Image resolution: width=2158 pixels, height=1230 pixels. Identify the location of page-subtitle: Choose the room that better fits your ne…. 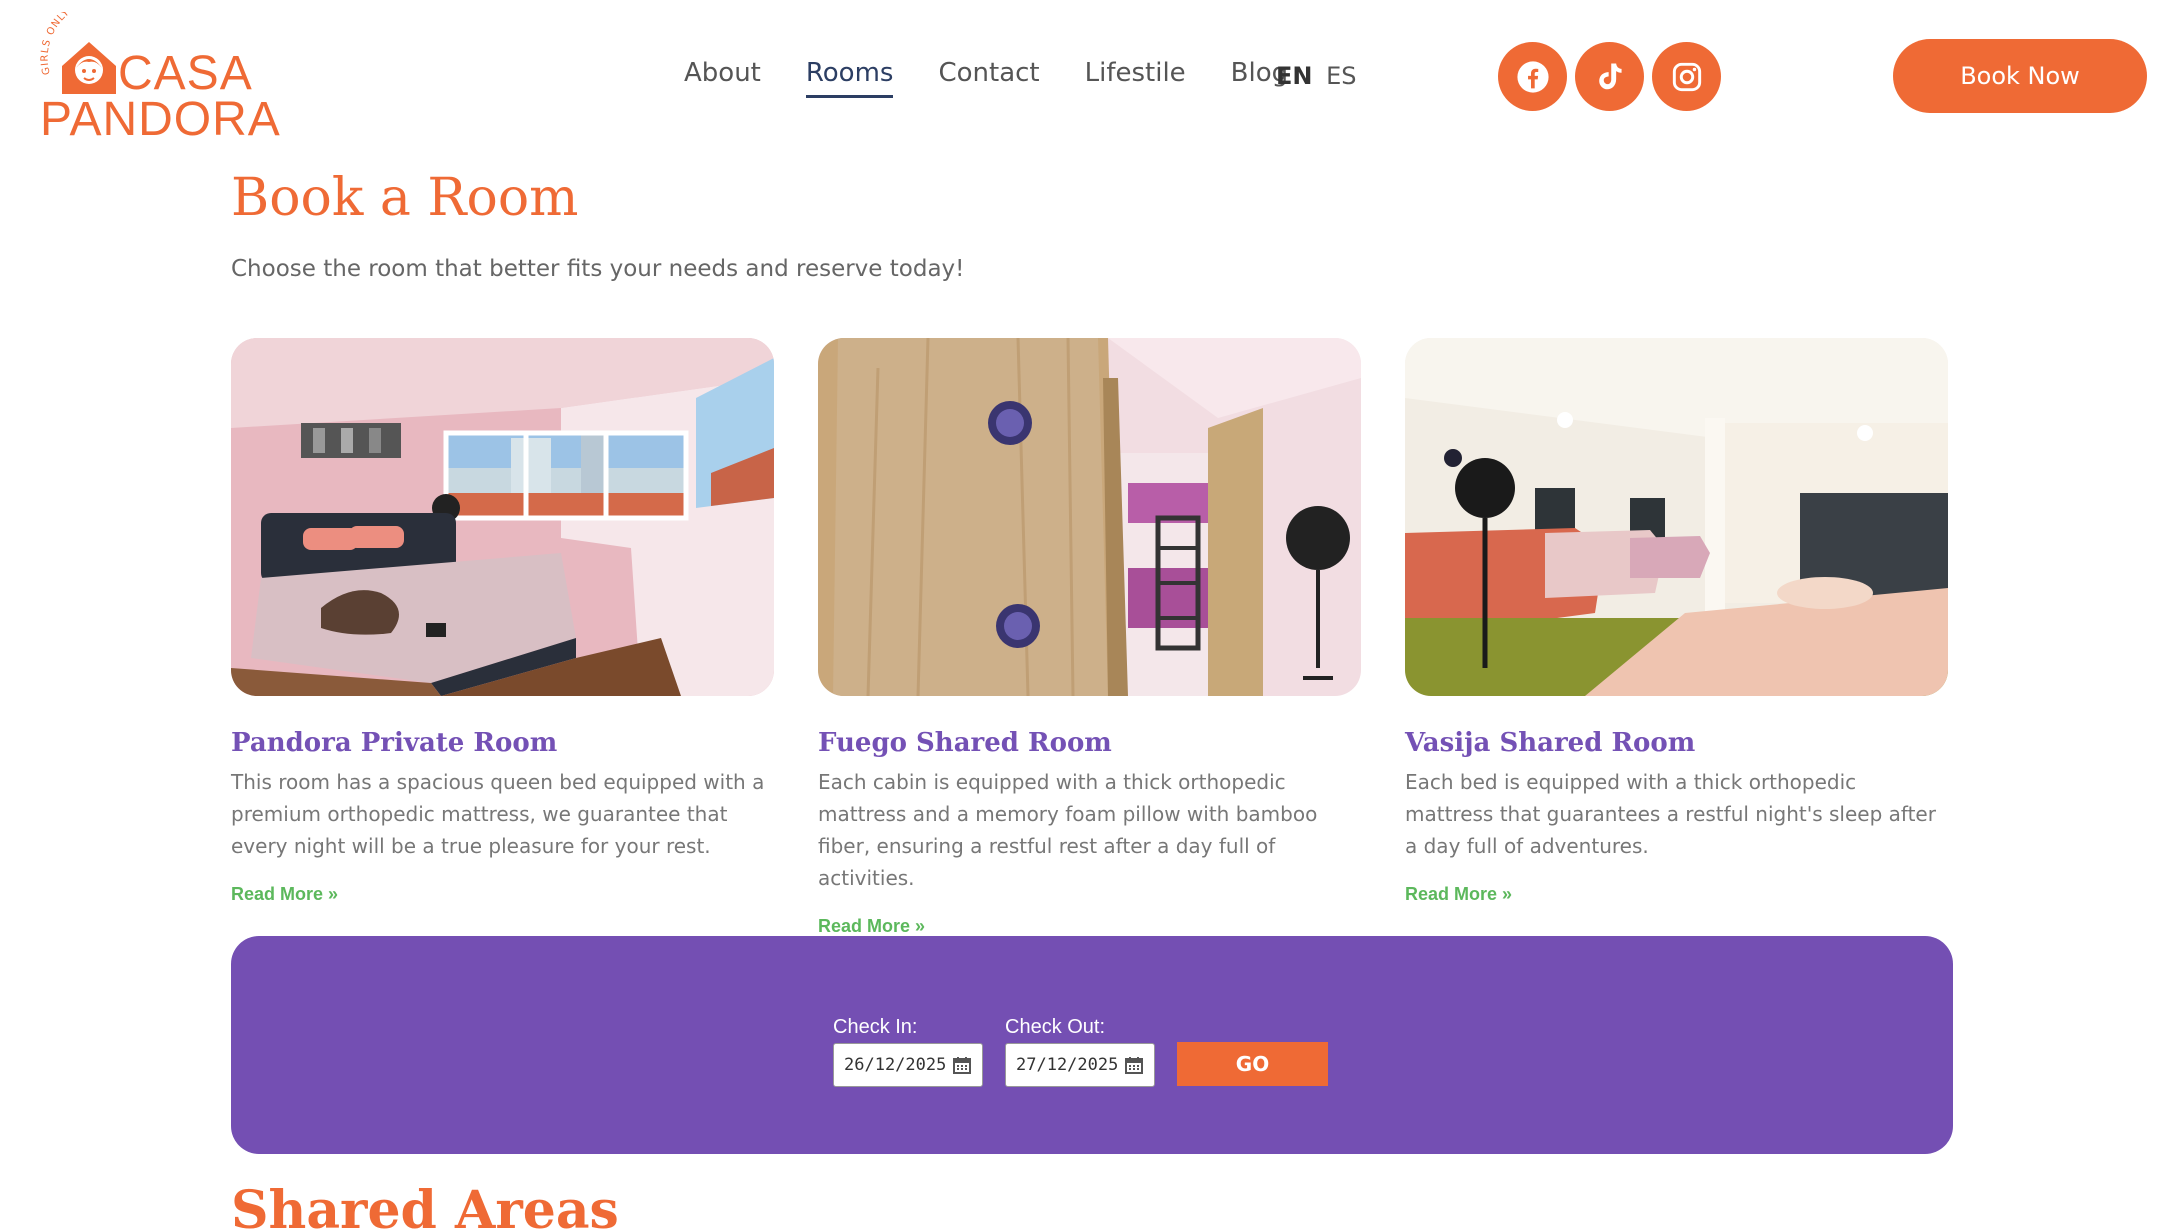
(598, 269).